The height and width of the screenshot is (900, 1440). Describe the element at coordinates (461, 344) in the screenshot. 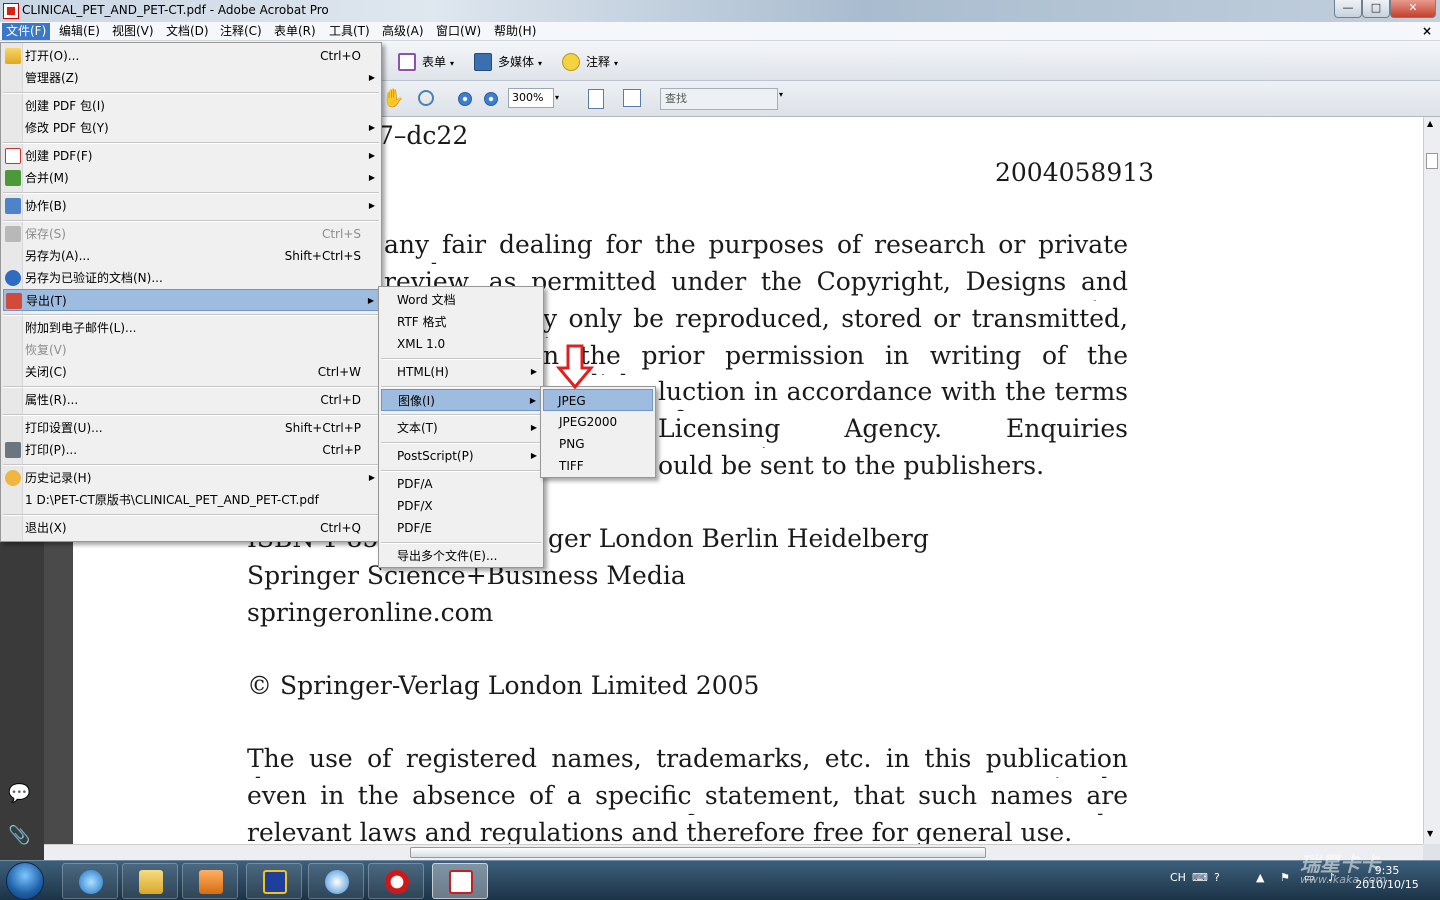

I see `menu-item-xml: XML 1.0` at that location.